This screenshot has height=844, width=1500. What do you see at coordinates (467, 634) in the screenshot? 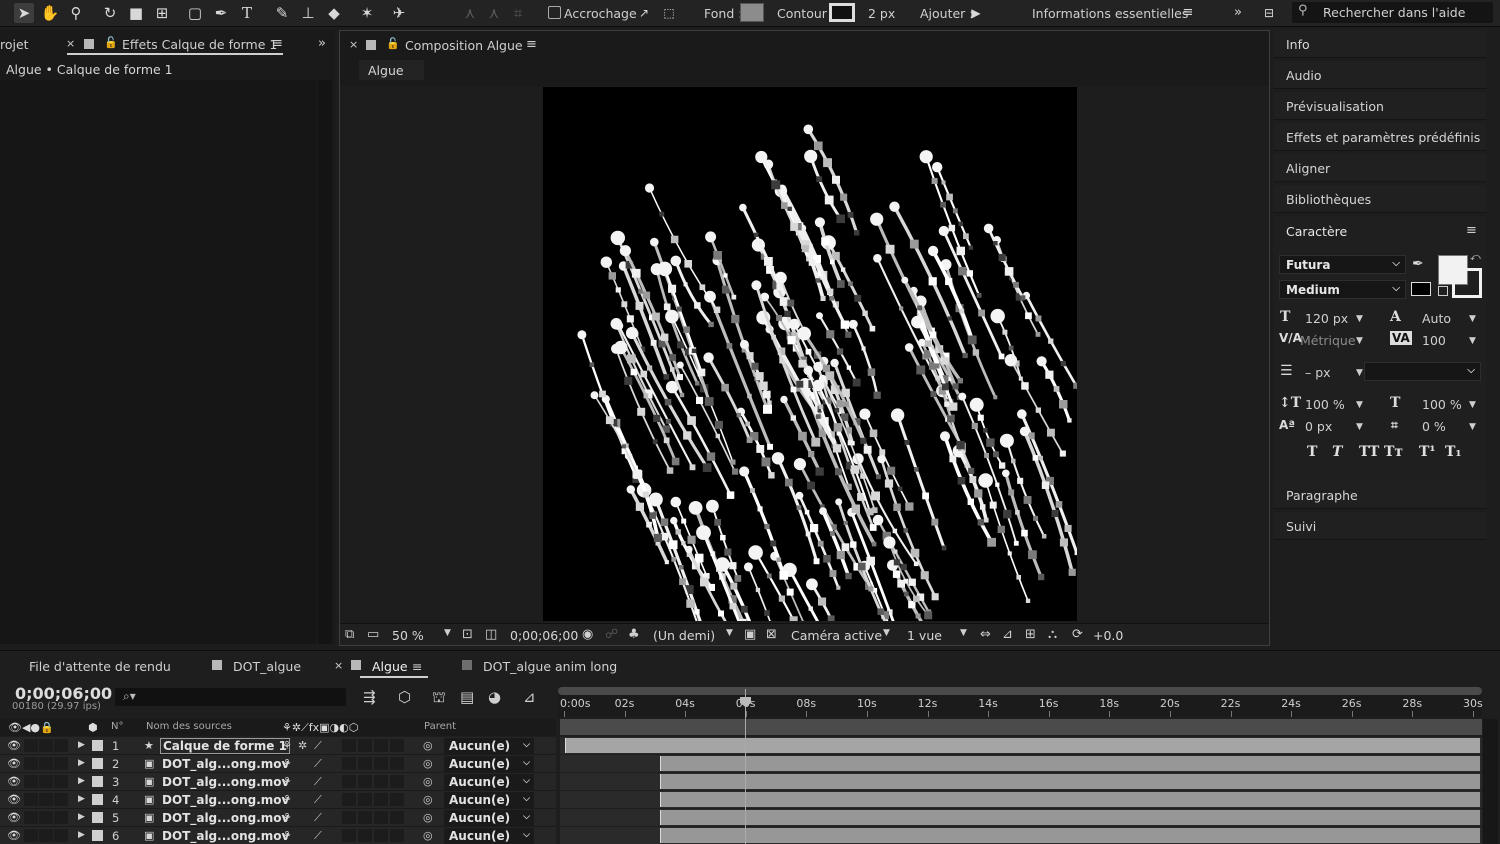
I see `fit-icon: ⊡` at bounding box center [467, 634].